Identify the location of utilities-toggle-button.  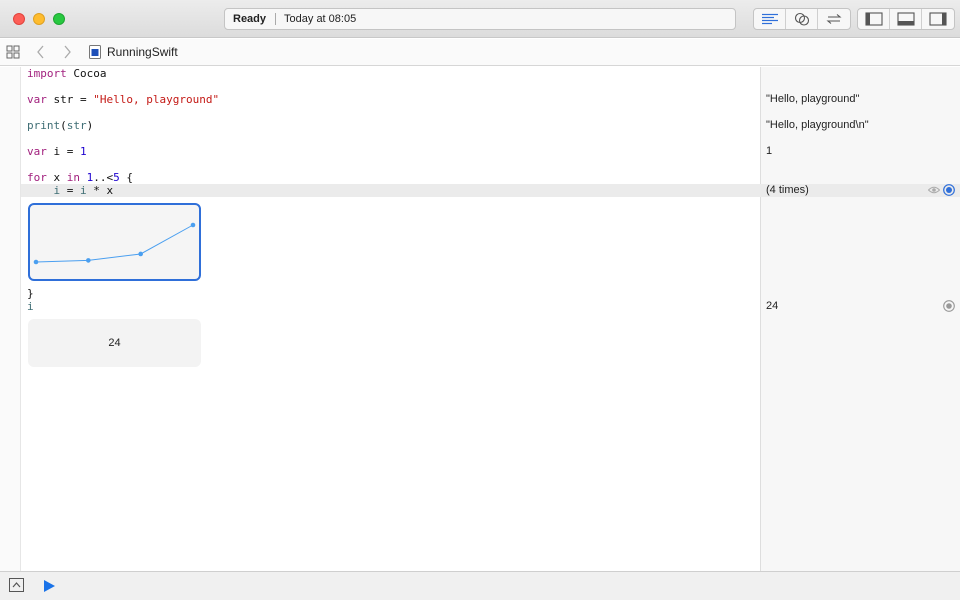
(938, 19).